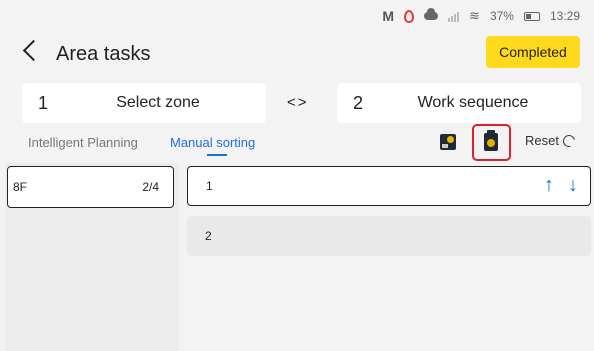 This screenshot has width=594, height=351. Describe the element at coordinates (103, 54) in the screenshot. I see `page-title: Area tasks` at that location.